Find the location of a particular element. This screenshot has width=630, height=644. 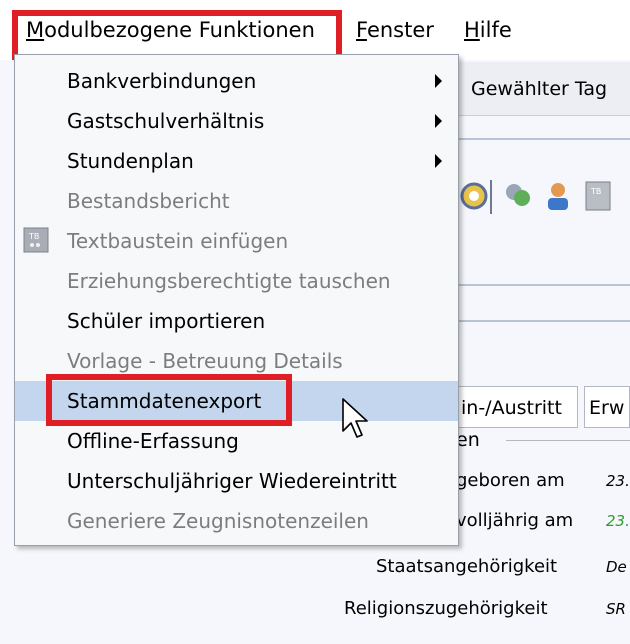

textbaustein-toolbar-icon: TB is located at coordinates (598, 196).